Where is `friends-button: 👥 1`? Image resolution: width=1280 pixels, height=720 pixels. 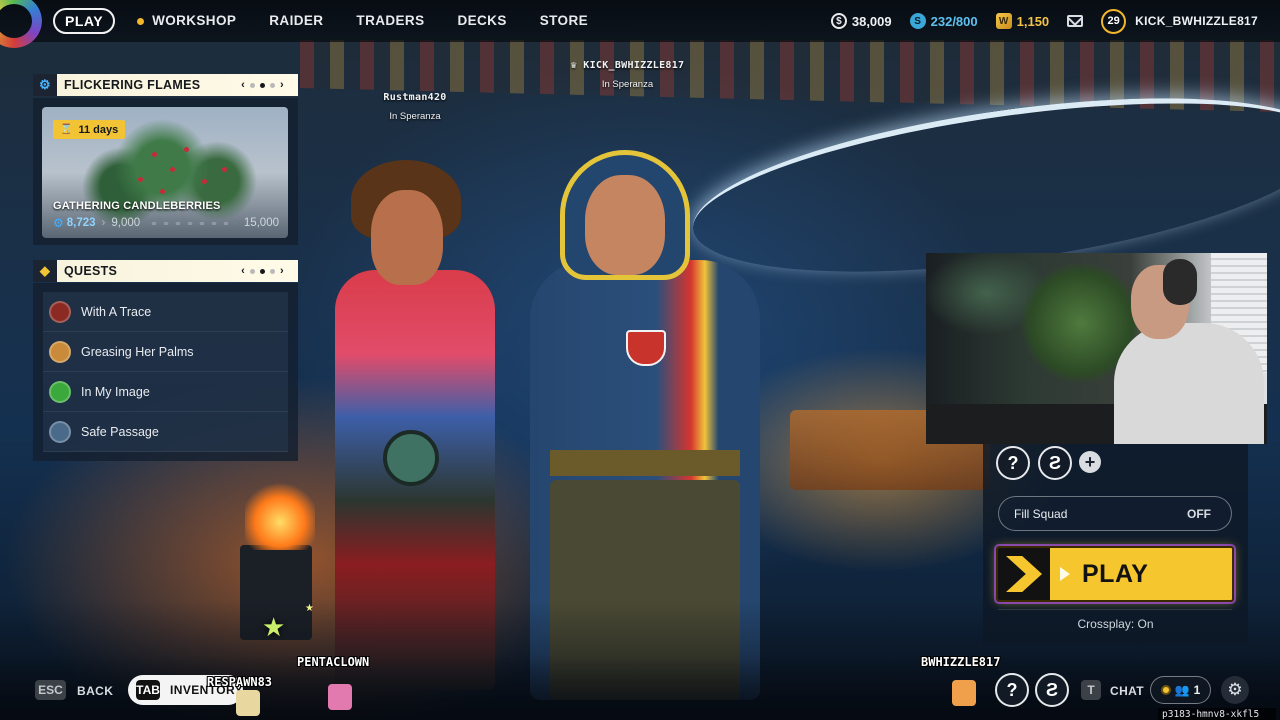
friends-button: 👥 1 is located at coordinates (1180, 690).